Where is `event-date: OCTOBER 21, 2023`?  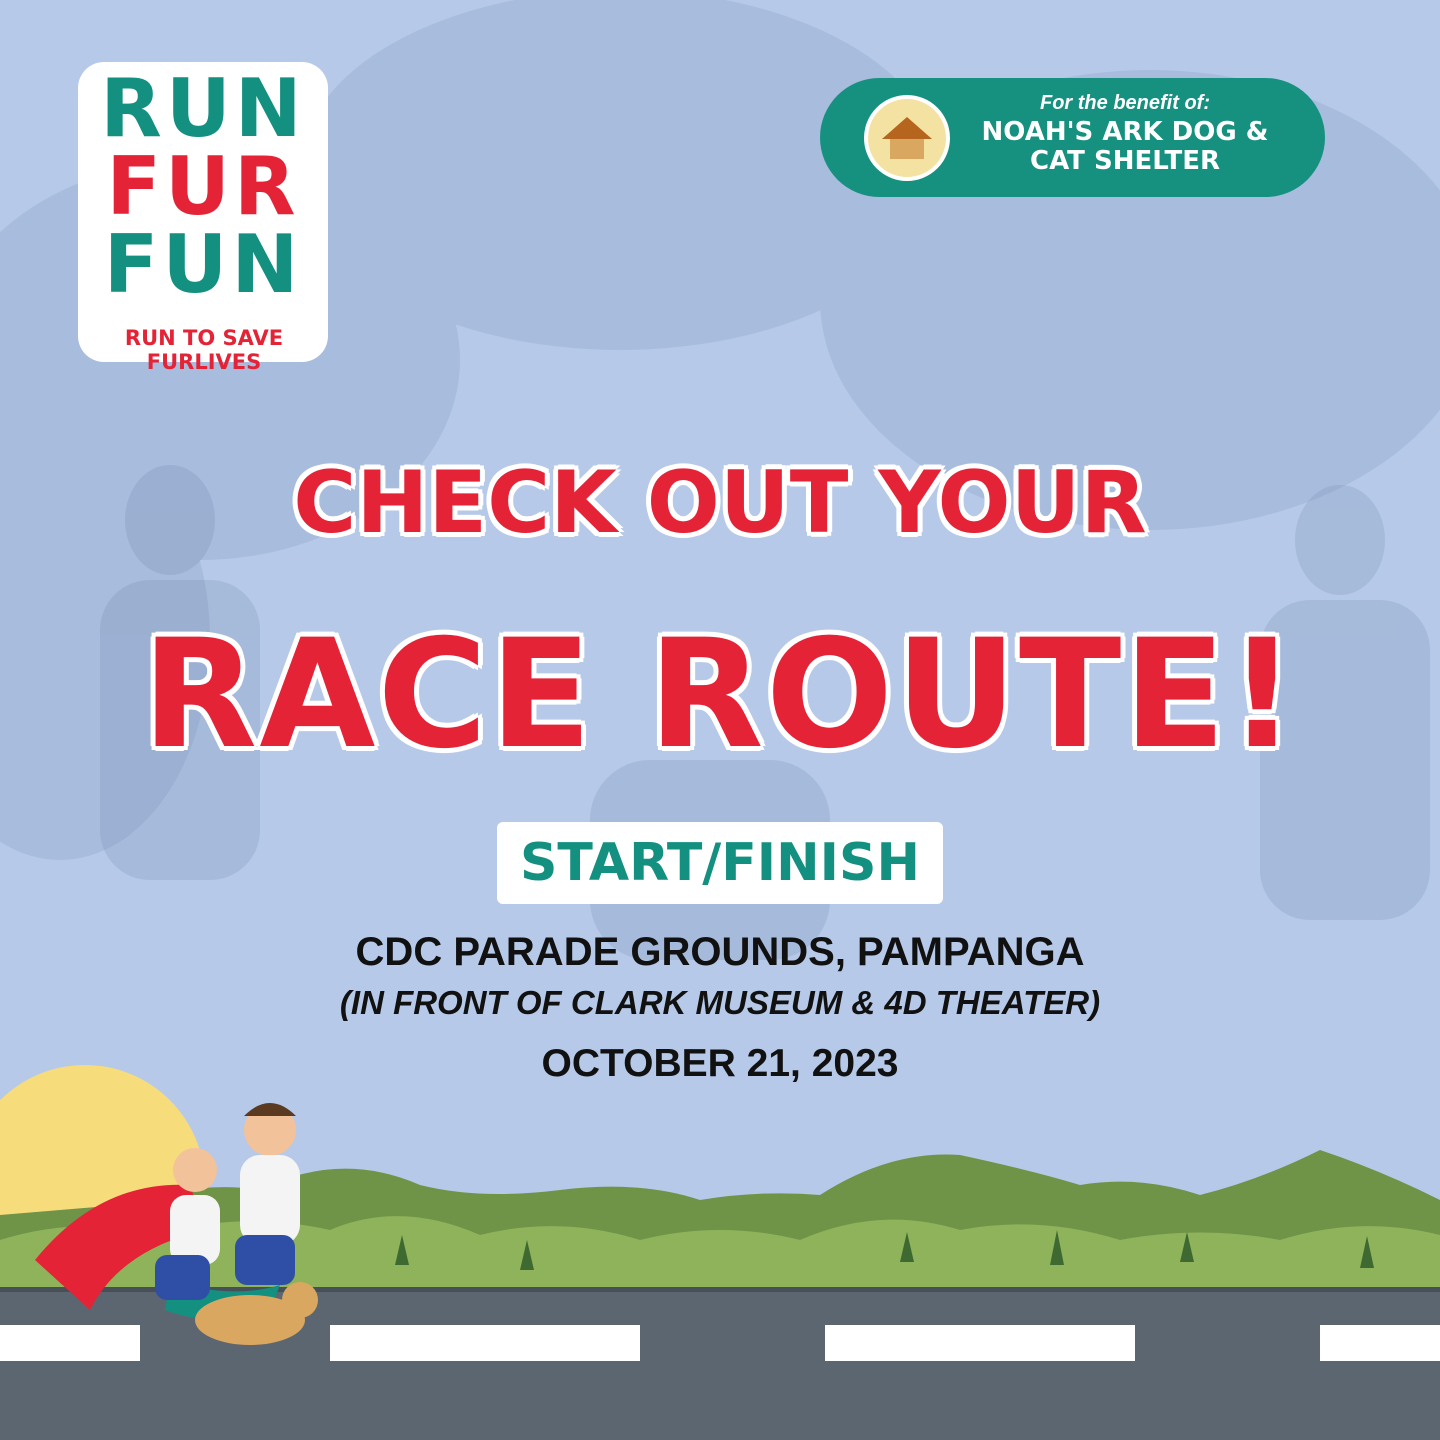 event-date: OCTOBER 21, 2023 is located at coordinates (720, 1063).